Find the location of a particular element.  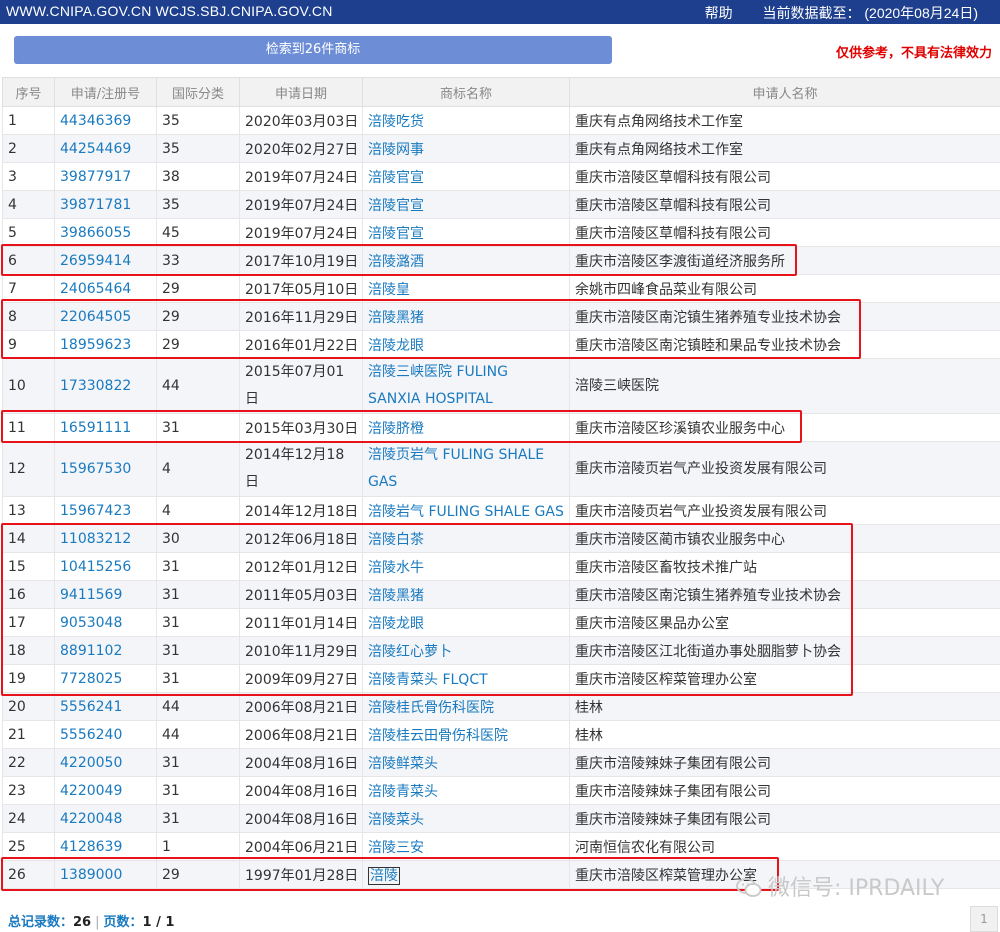

cell-mark-name: 涪陵龙眼 is located at coordinates (466, 344).